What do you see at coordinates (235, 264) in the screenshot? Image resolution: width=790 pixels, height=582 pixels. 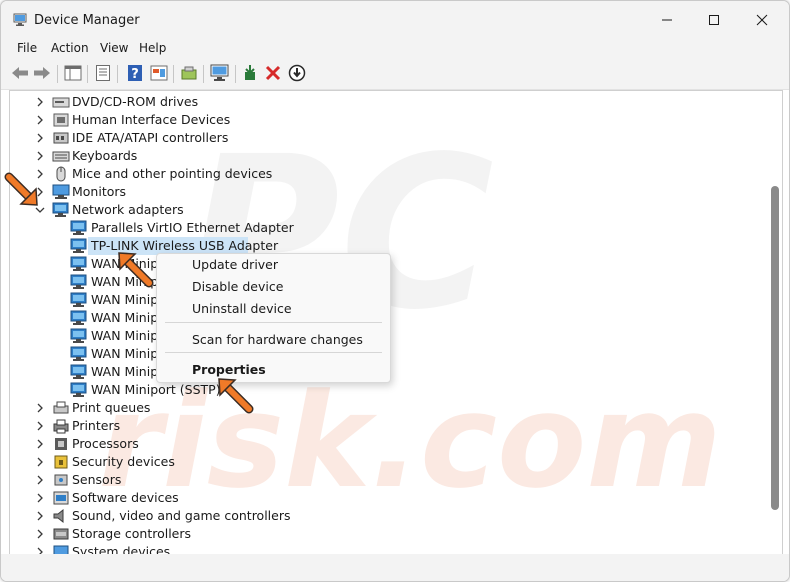 I see `context-menu-update-driver: Update driver` at bounding box center [235, 264].